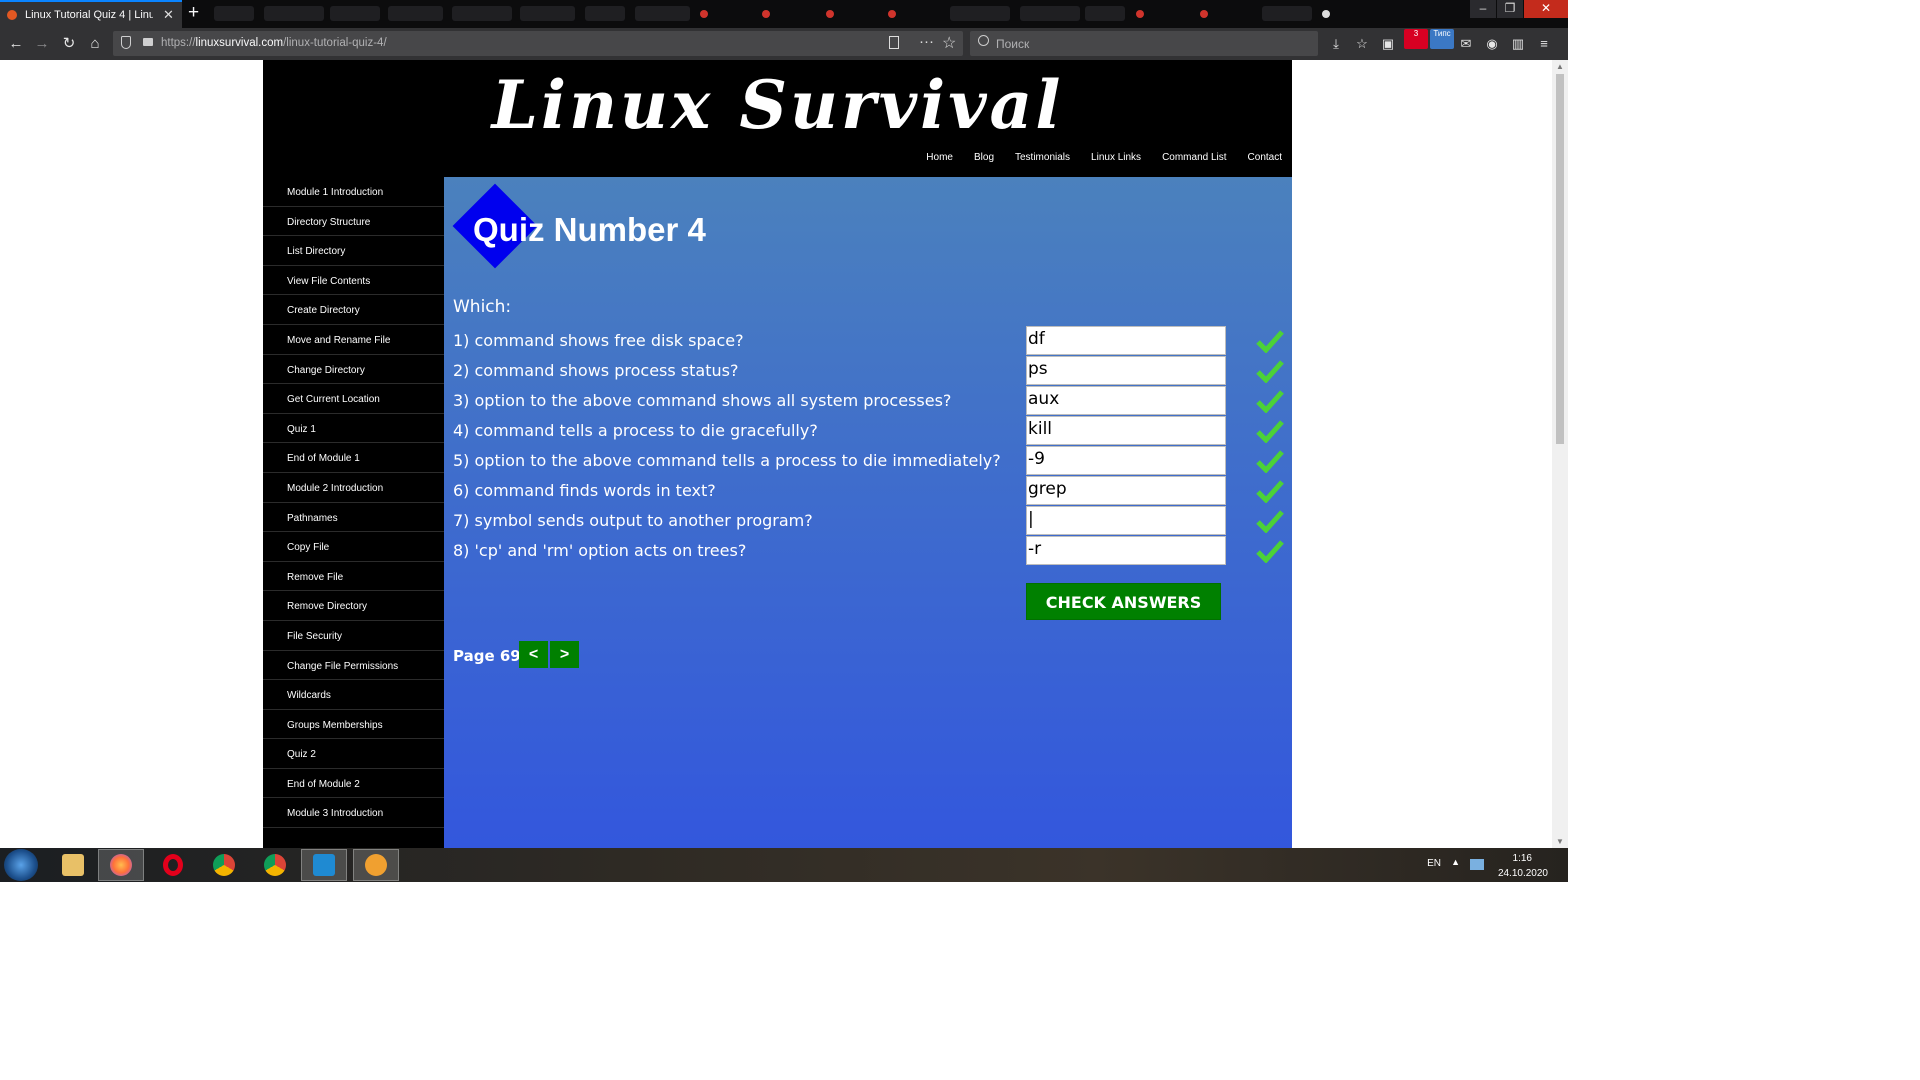 This screenshot has width=1920, height=1080. I want to click on tab-close-icon: ✕, so click(168, 15).